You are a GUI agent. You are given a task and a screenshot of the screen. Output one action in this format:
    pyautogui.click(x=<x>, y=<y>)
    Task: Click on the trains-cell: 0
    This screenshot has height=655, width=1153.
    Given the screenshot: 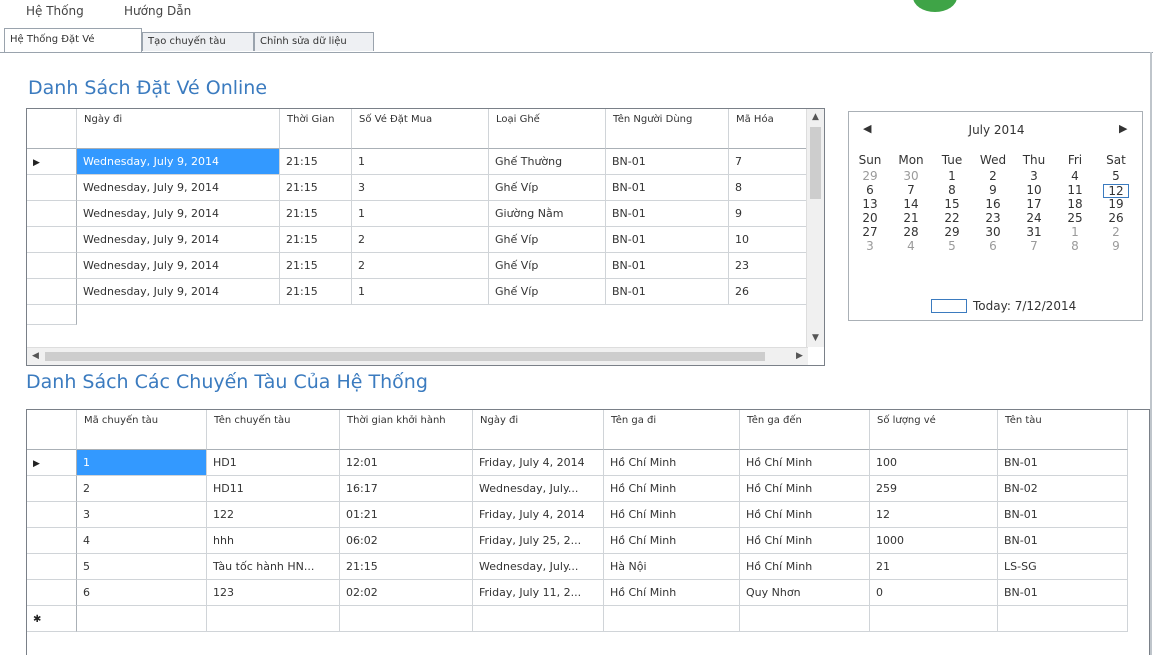 What is the action you would take?
    pyautogui.click(x=934, y=593)
    